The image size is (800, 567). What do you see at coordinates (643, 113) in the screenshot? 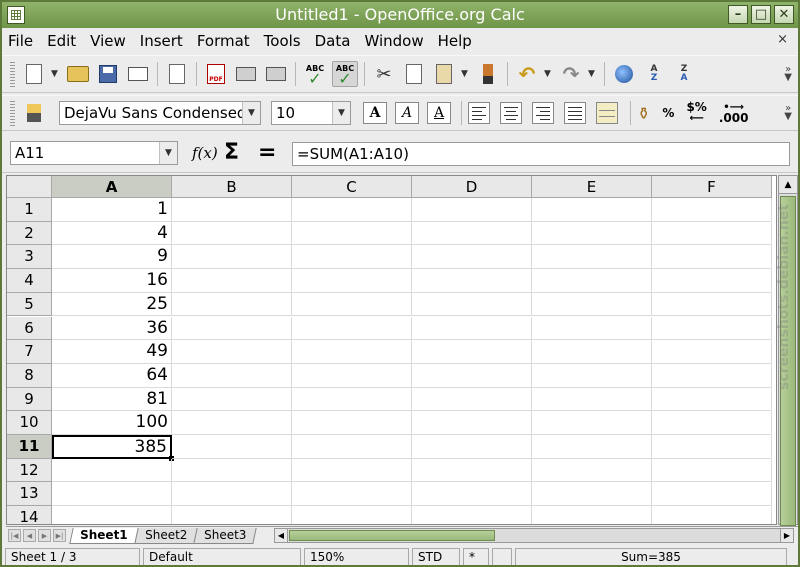
I see `currency-format-button: ⚱` at bounding box center [643, 113].